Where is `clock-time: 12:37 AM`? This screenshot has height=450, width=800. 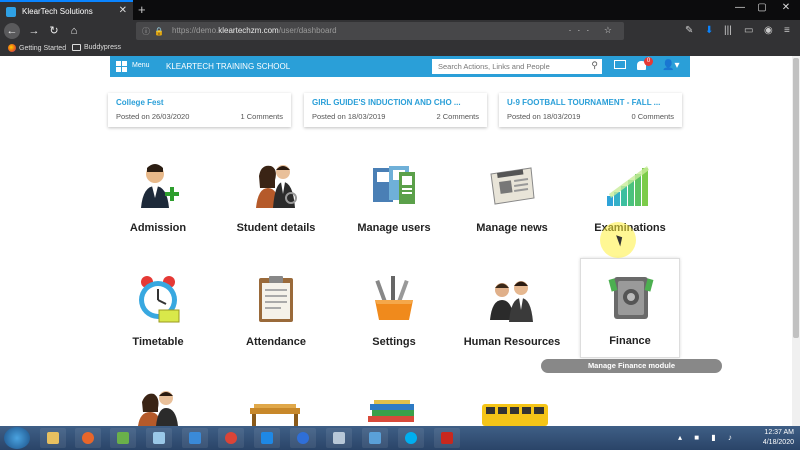
clock-time: 12:37 AM is located at coordinates (779, 432).